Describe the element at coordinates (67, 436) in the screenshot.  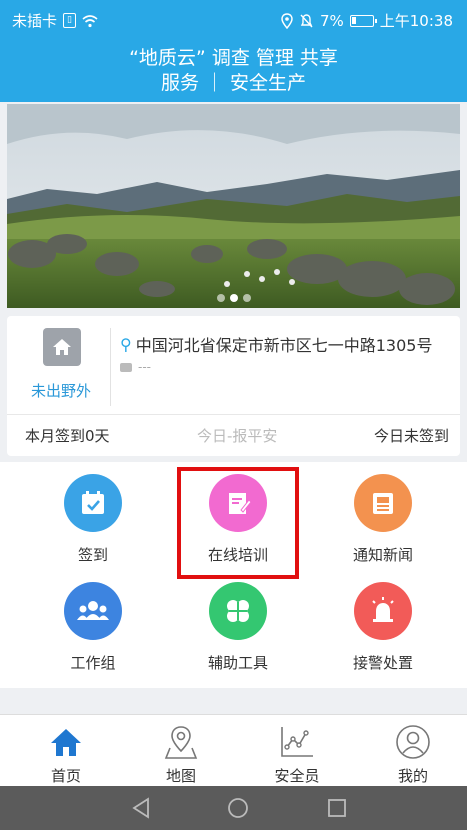
I see `monthly-signin-text: 本月签到0天` at that location.